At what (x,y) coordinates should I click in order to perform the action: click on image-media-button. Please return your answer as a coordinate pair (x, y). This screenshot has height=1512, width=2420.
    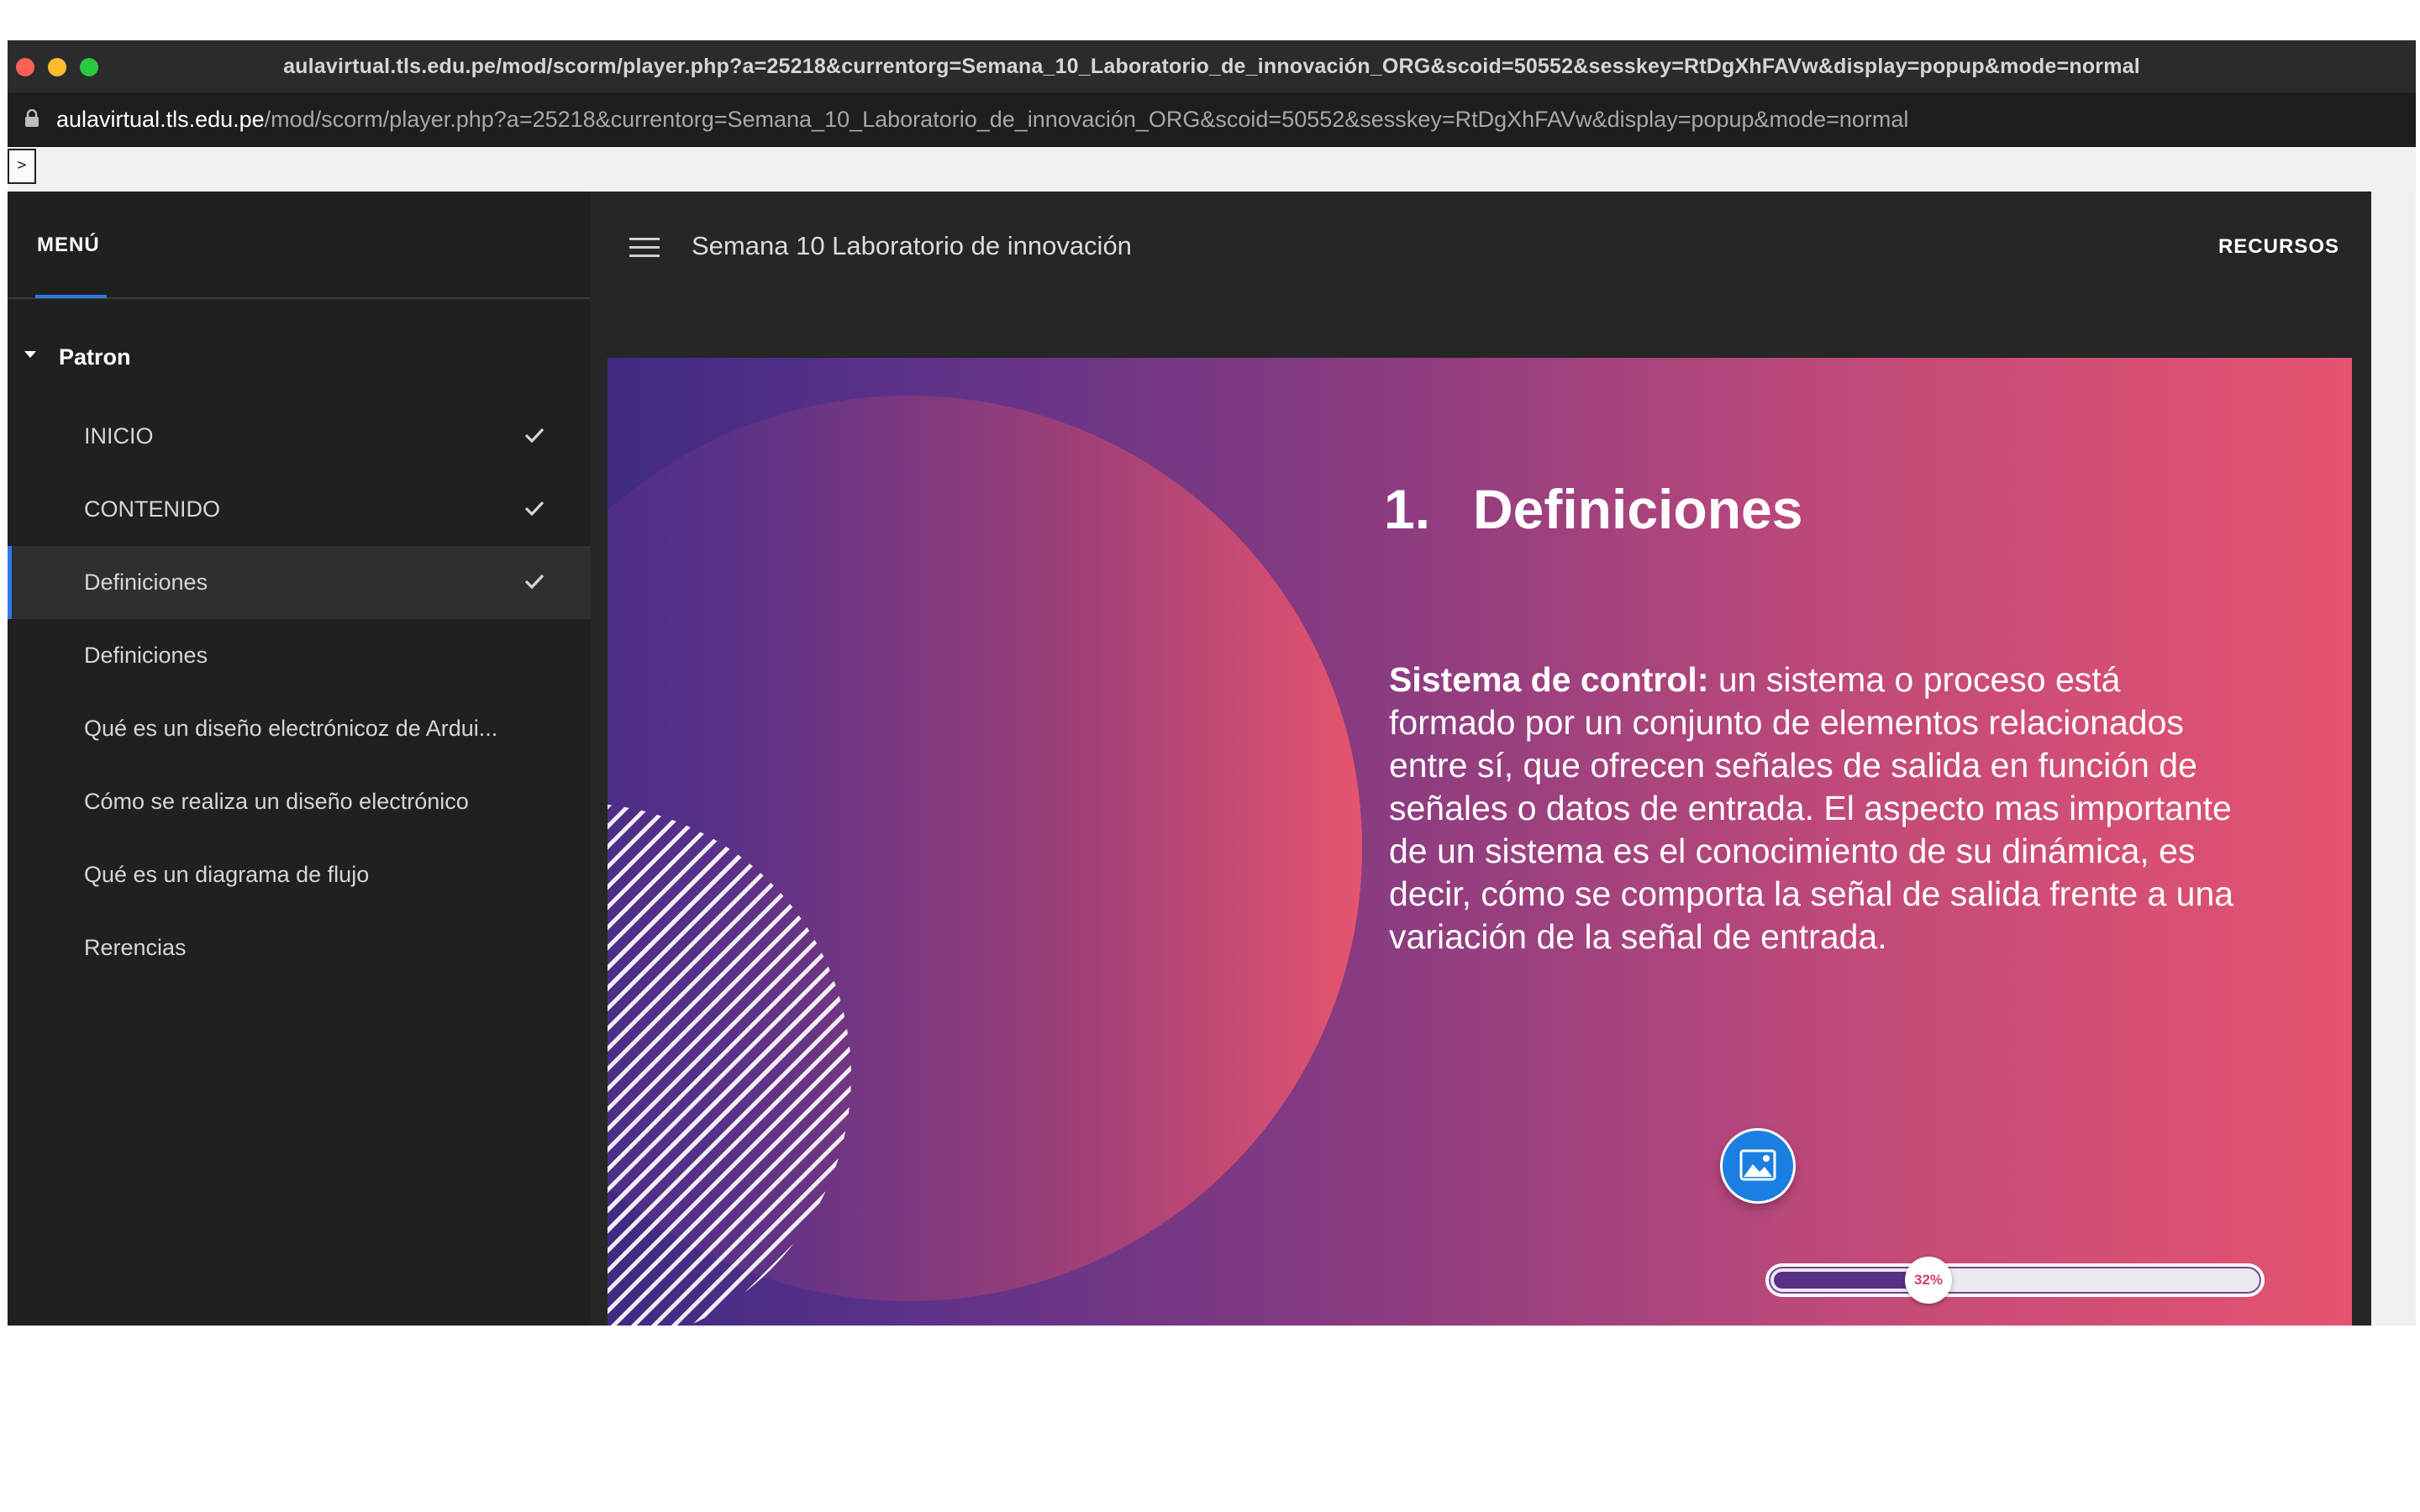
    Looking at the image, I should click on (1758, 1166).